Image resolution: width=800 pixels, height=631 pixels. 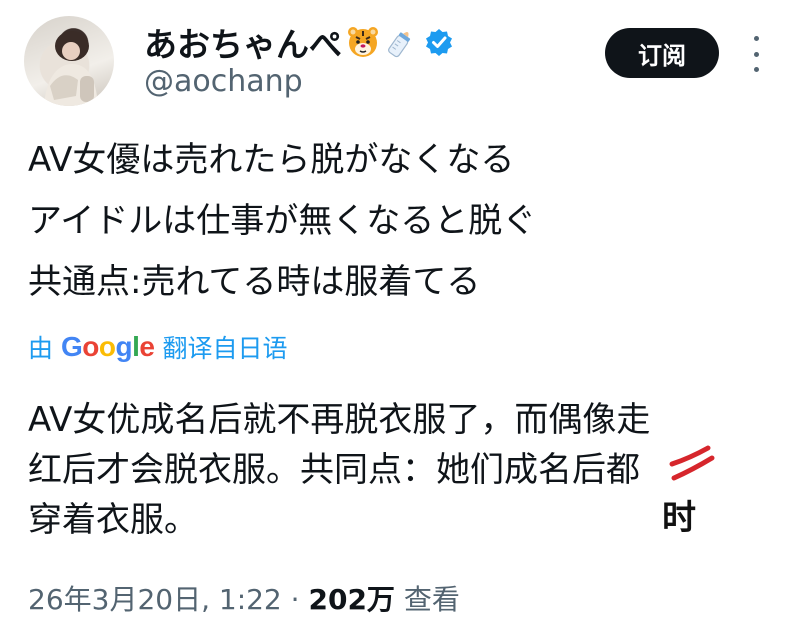 I want to click on display-name: あおちゃんぺ, so click(x=299, y=42).